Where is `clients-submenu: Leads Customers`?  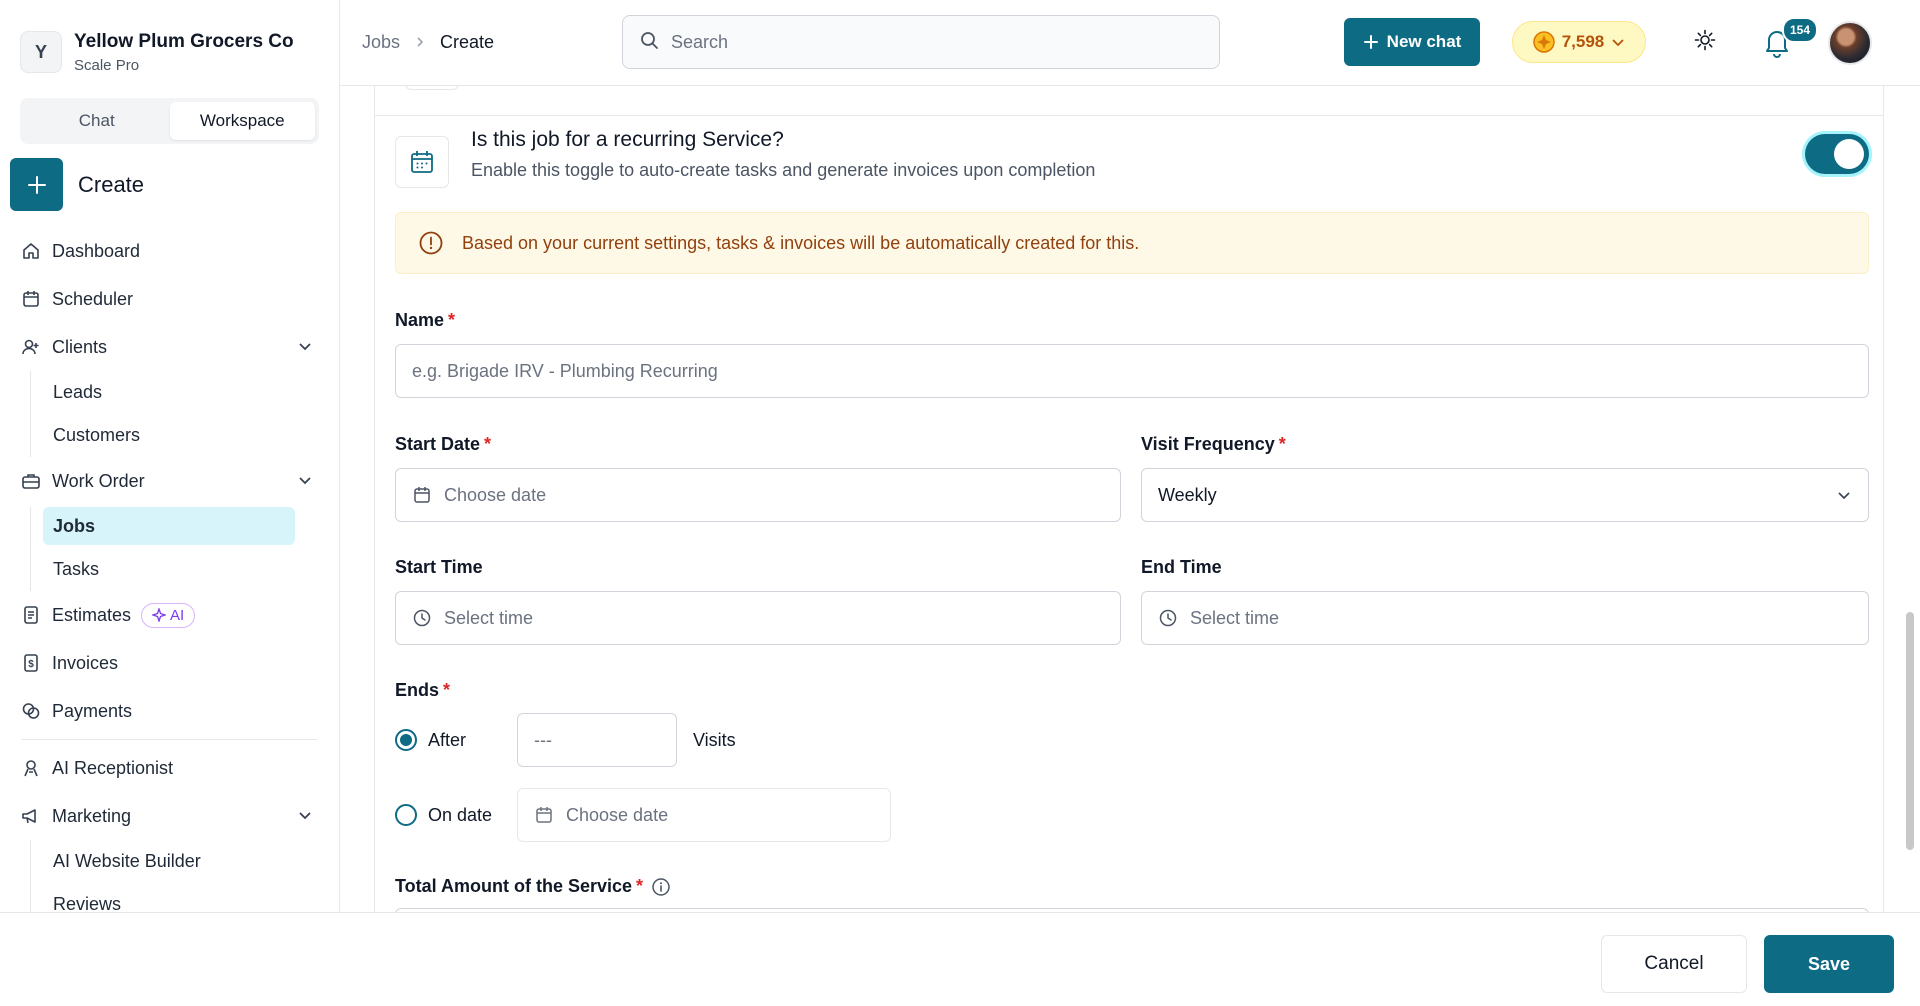 clients-submenu: Leads Customers is located at coordinates (169, 414).